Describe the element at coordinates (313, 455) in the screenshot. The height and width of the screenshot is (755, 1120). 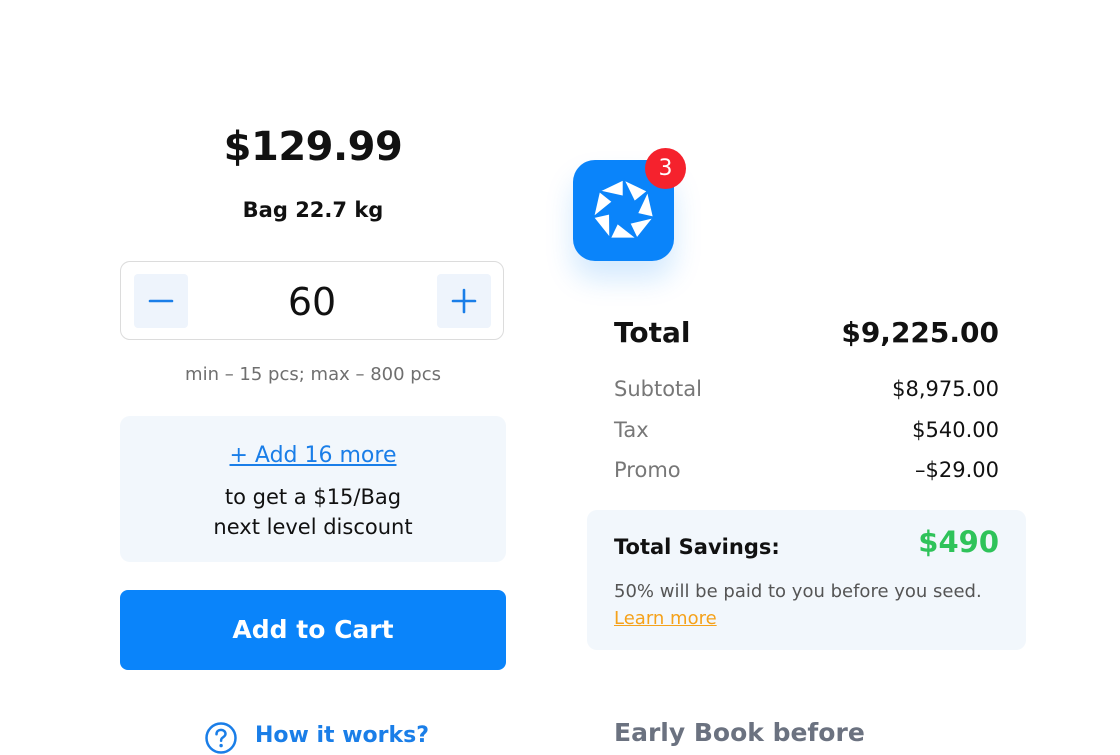
I see `add-more-link: + Add 16 more` at that location.